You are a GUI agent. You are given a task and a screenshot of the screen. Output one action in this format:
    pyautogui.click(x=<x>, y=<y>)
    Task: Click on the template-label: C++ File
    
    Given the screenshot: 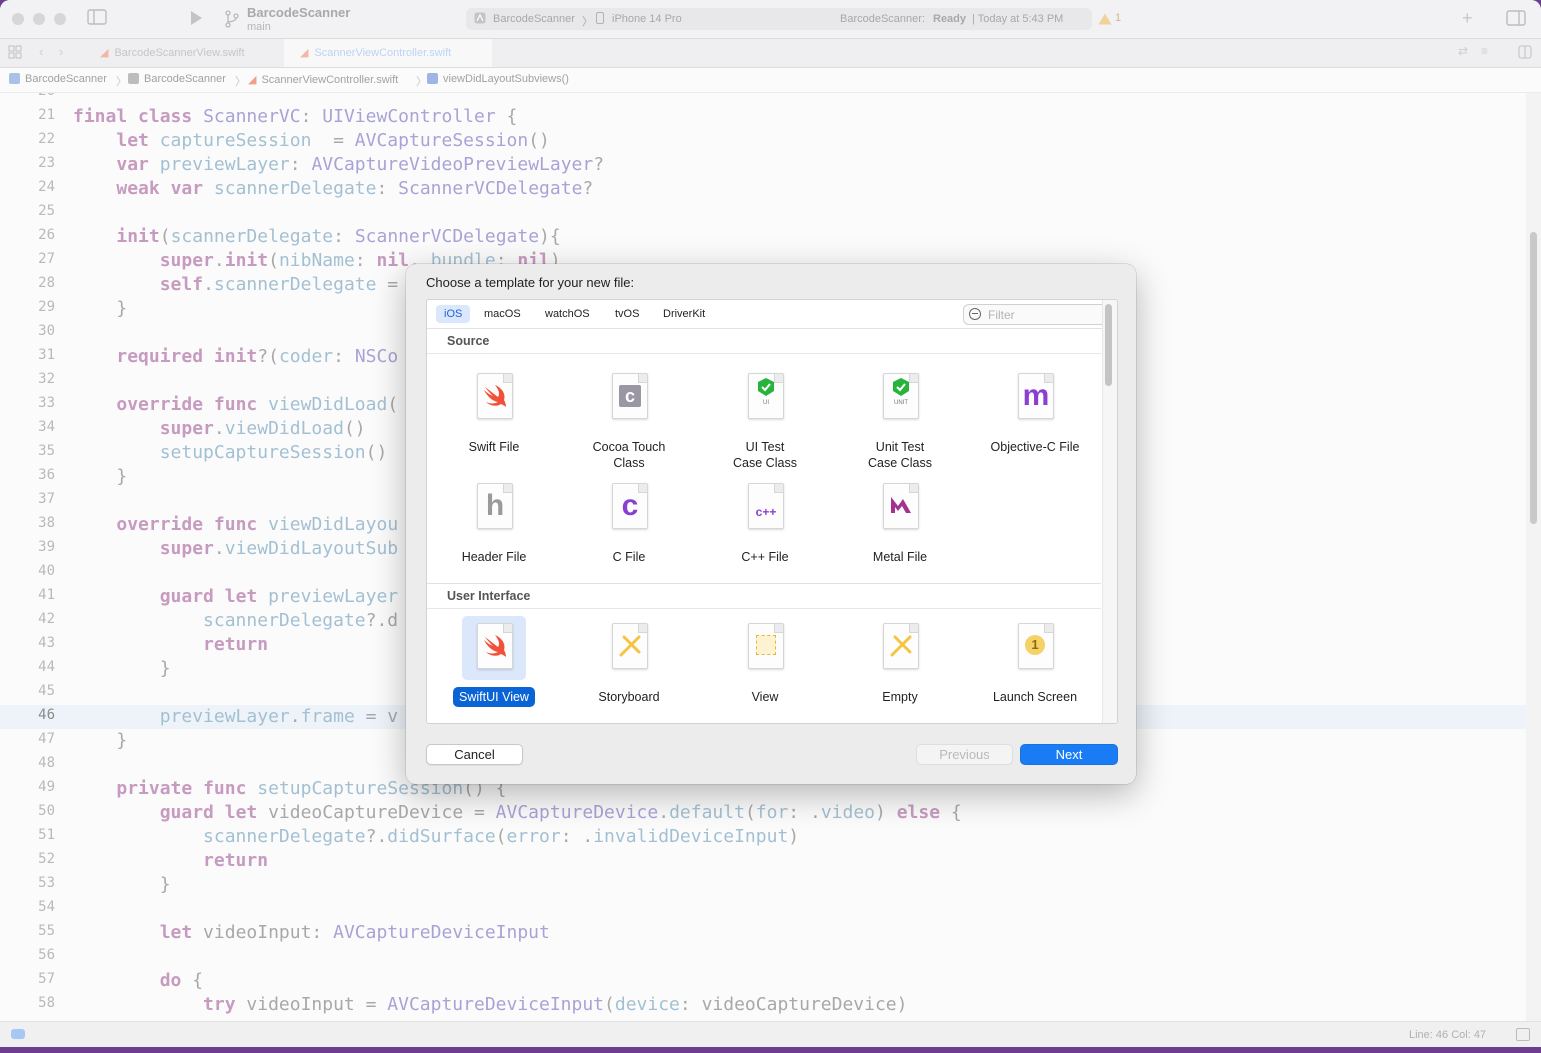 What is the action you would take?
    pyautogui.click(x=765, y=557)
    